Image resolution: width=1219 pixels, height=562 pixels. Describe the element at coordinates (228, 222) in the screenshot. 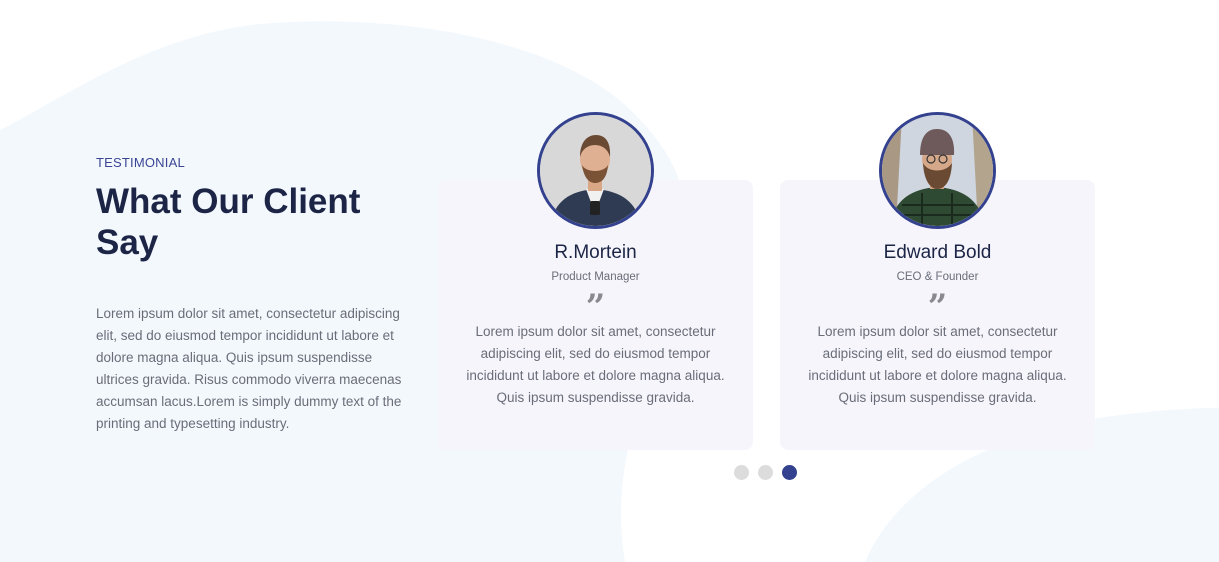

I see `section-heading: What Our Client Say` at that location.